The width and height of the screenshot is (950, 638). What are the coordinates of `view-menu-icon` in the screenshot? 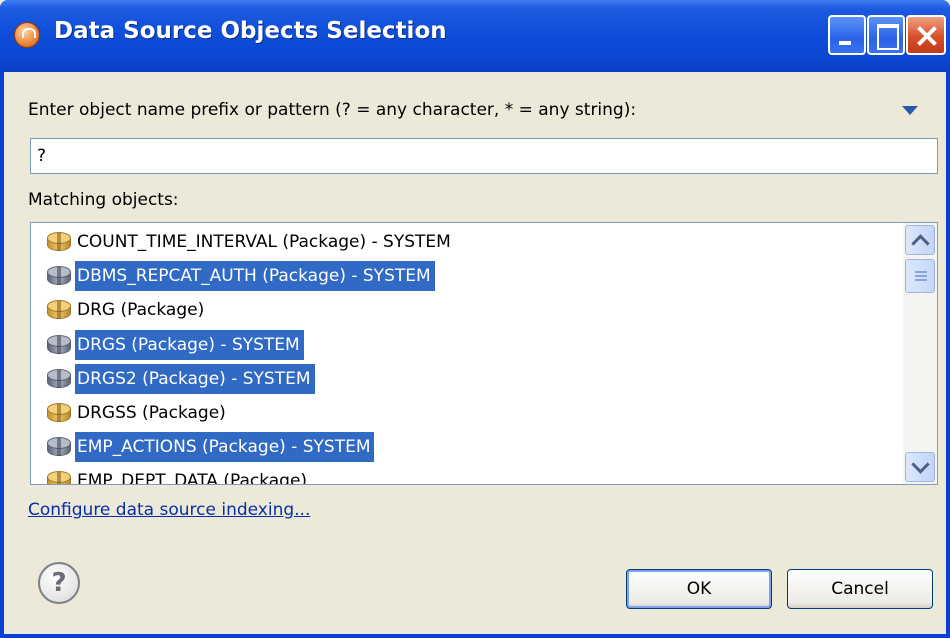 It's located at (910, 110).